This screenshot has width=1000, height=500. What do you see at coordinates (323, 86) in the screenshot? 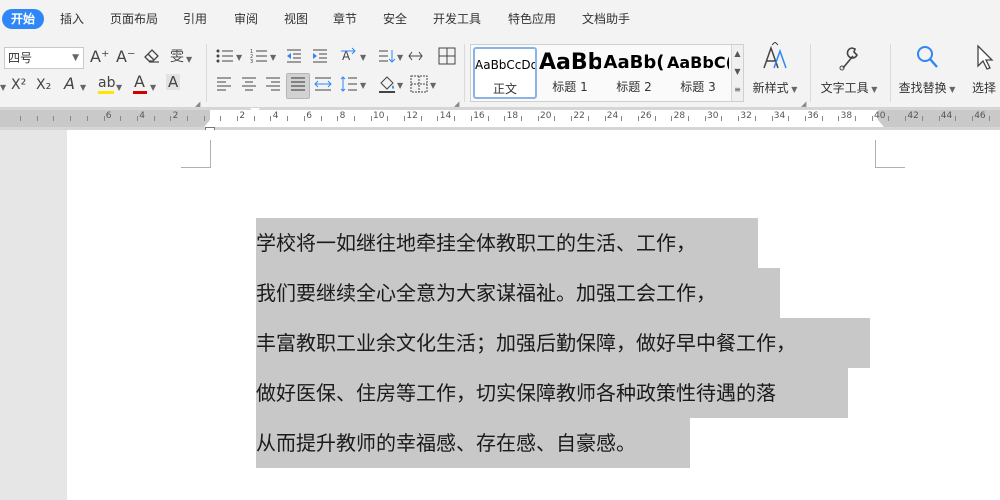
I see `distributed-align-icon` at bounding box center [323, 86].